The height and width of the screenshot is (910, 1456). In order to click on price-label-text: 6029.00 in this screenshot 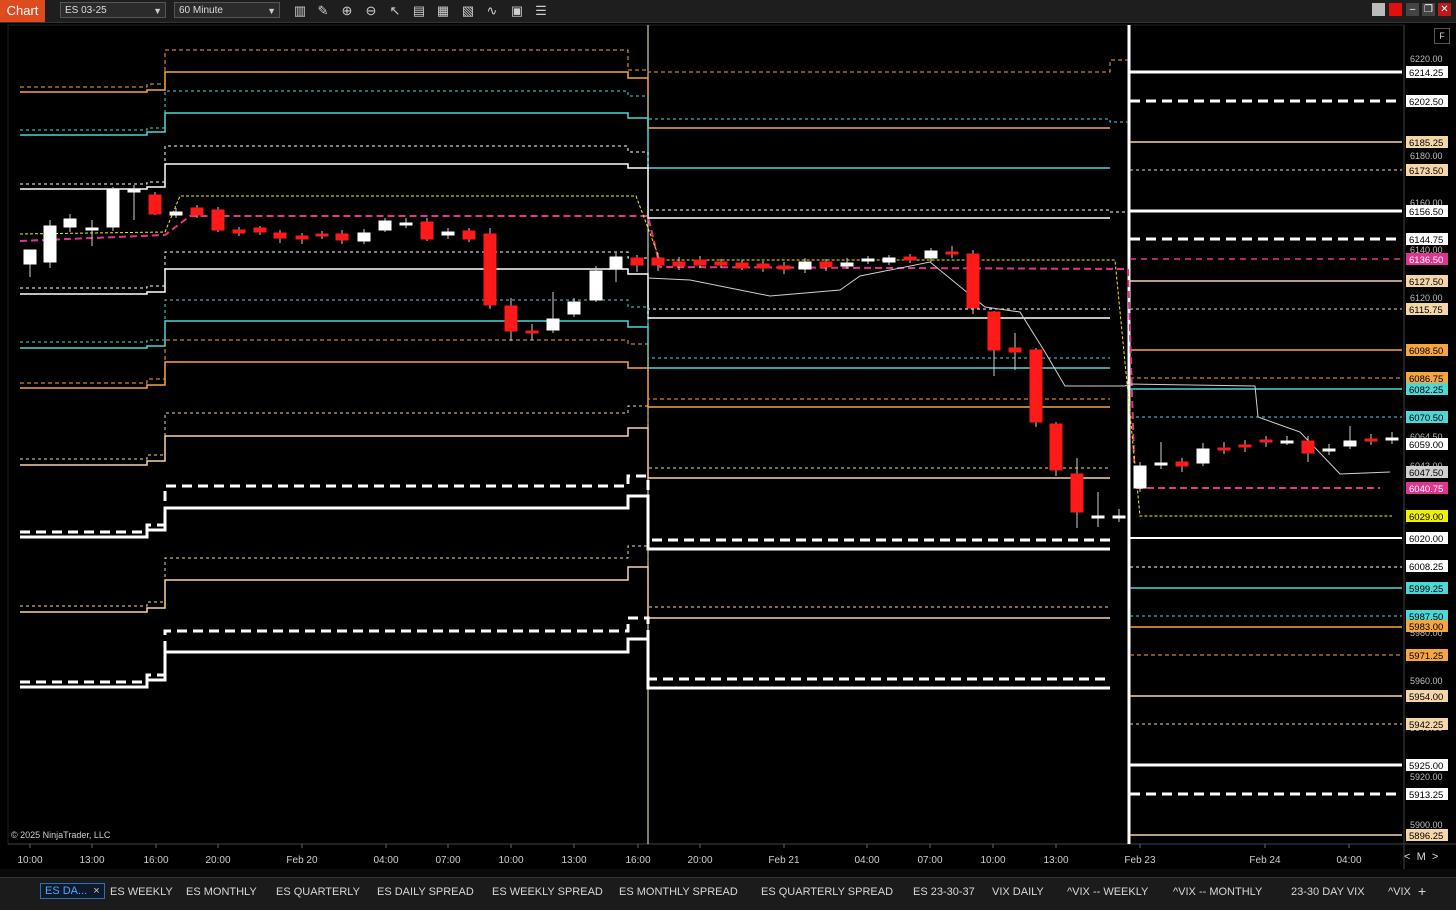, I will do `click(1426, 517)`.